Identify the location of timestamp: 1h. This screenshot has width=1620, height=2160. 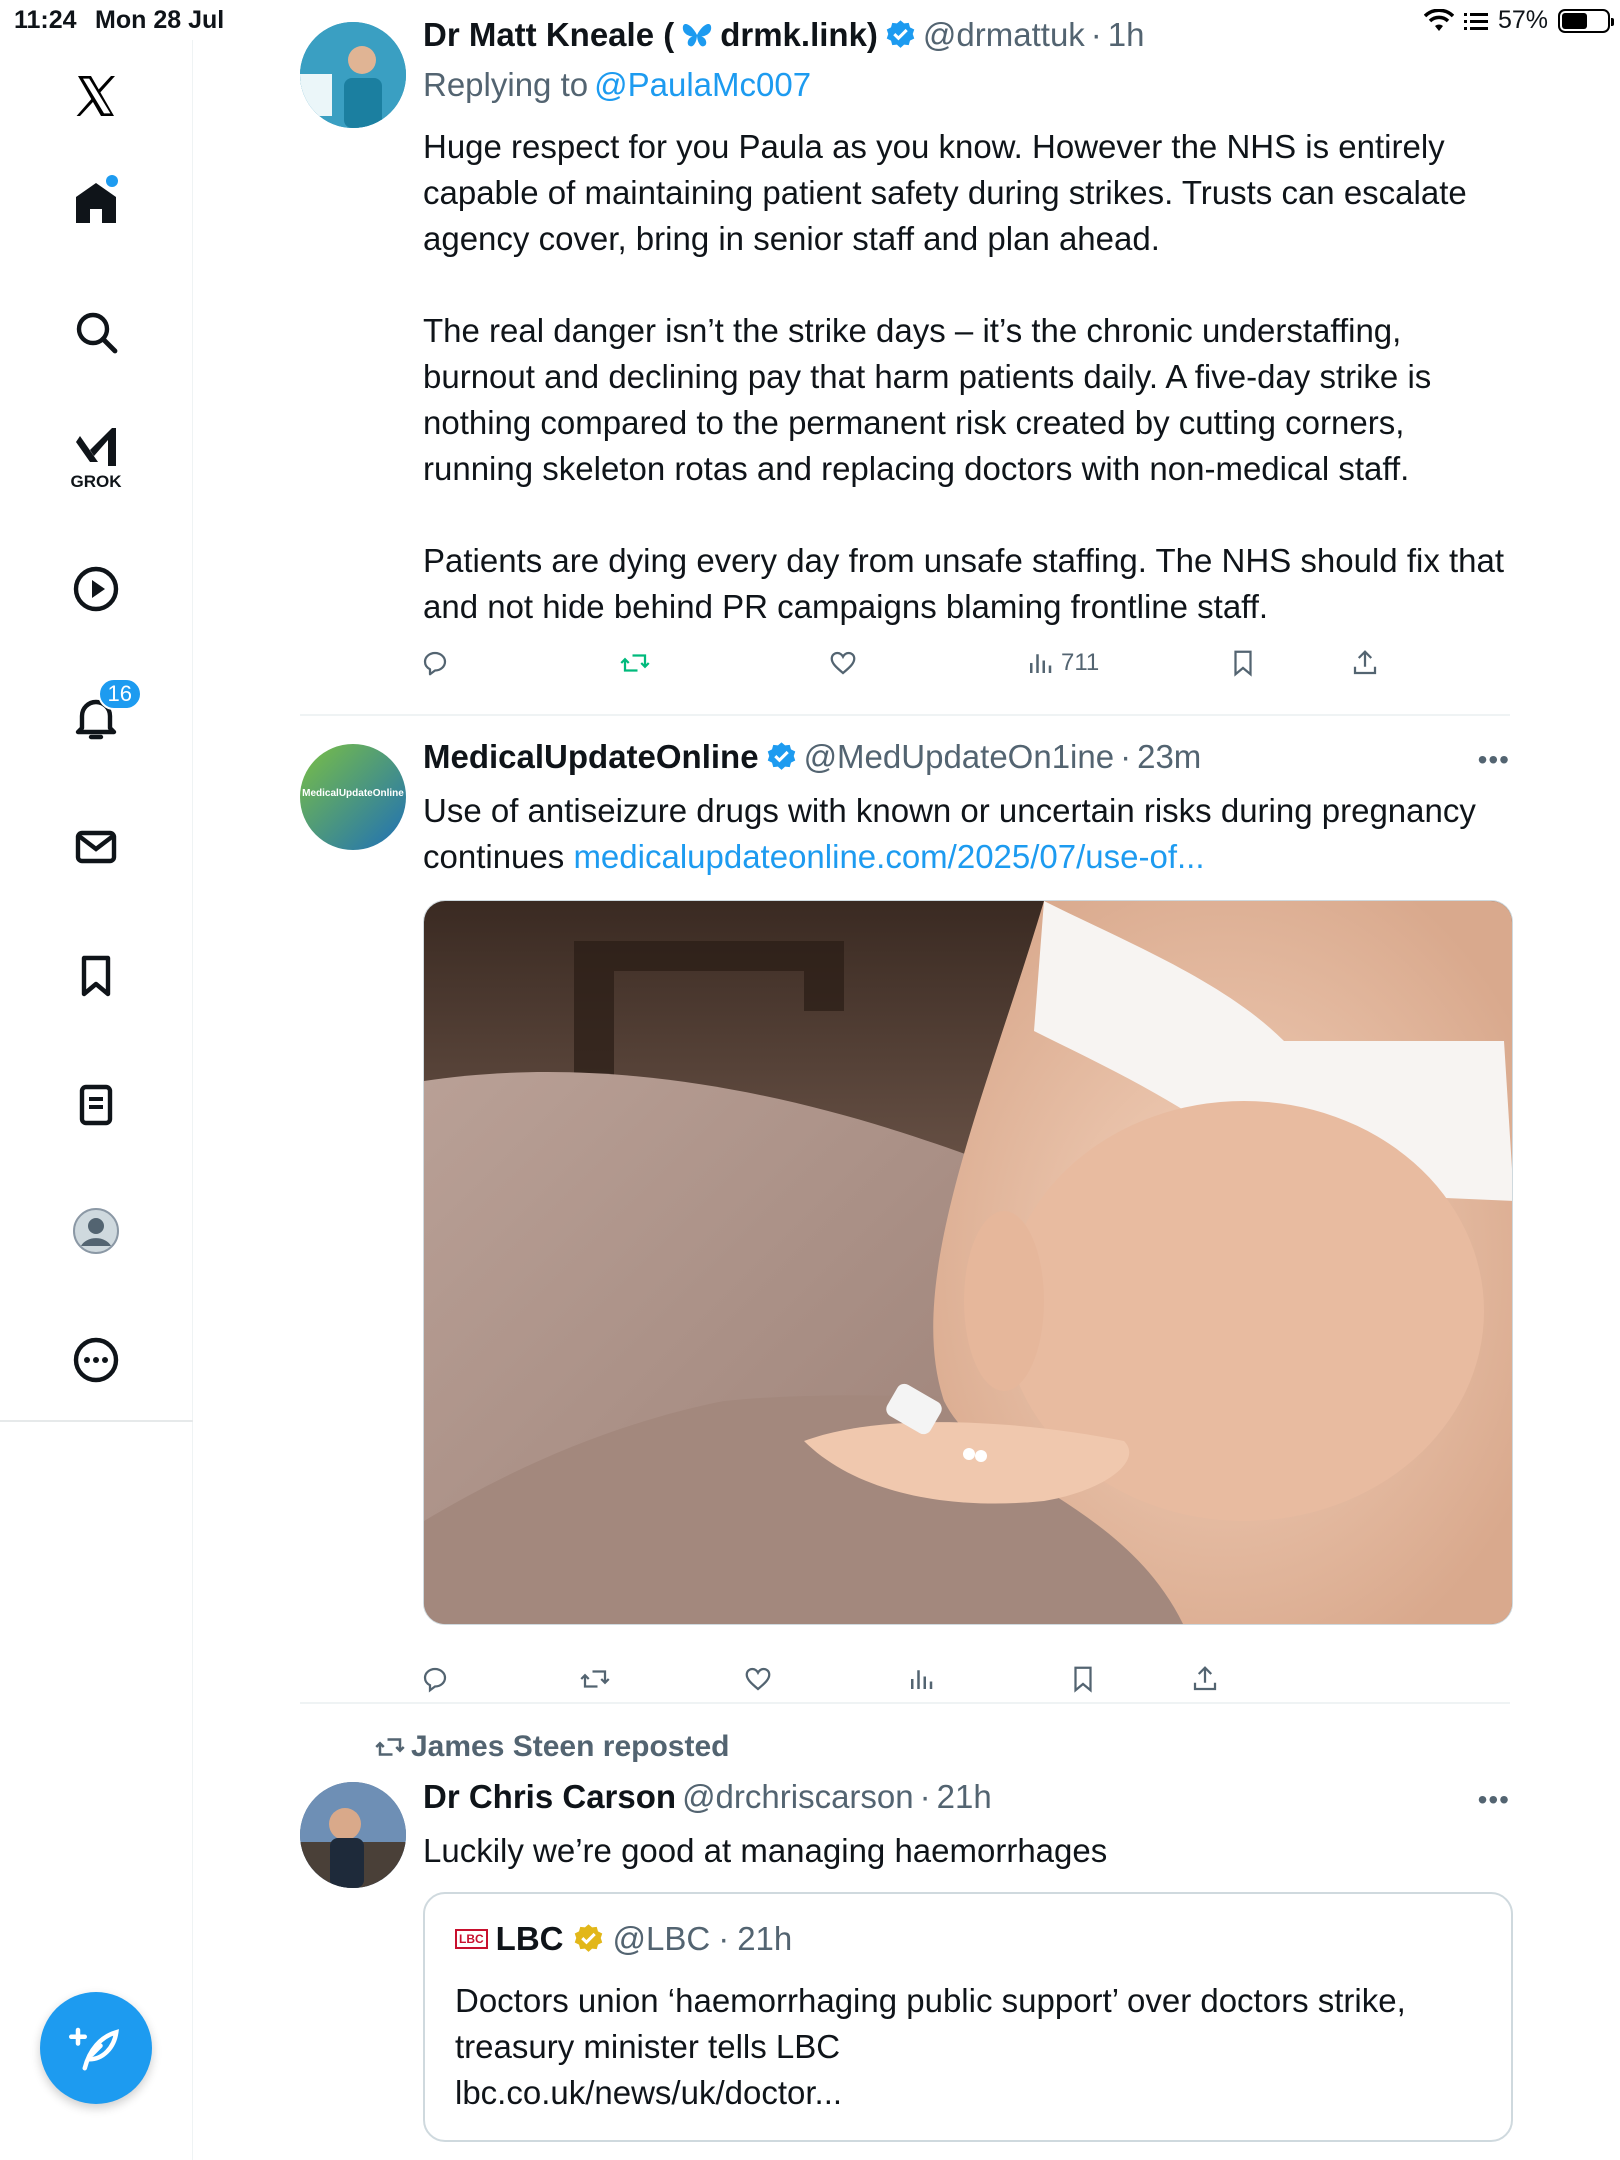
(1126, 35).